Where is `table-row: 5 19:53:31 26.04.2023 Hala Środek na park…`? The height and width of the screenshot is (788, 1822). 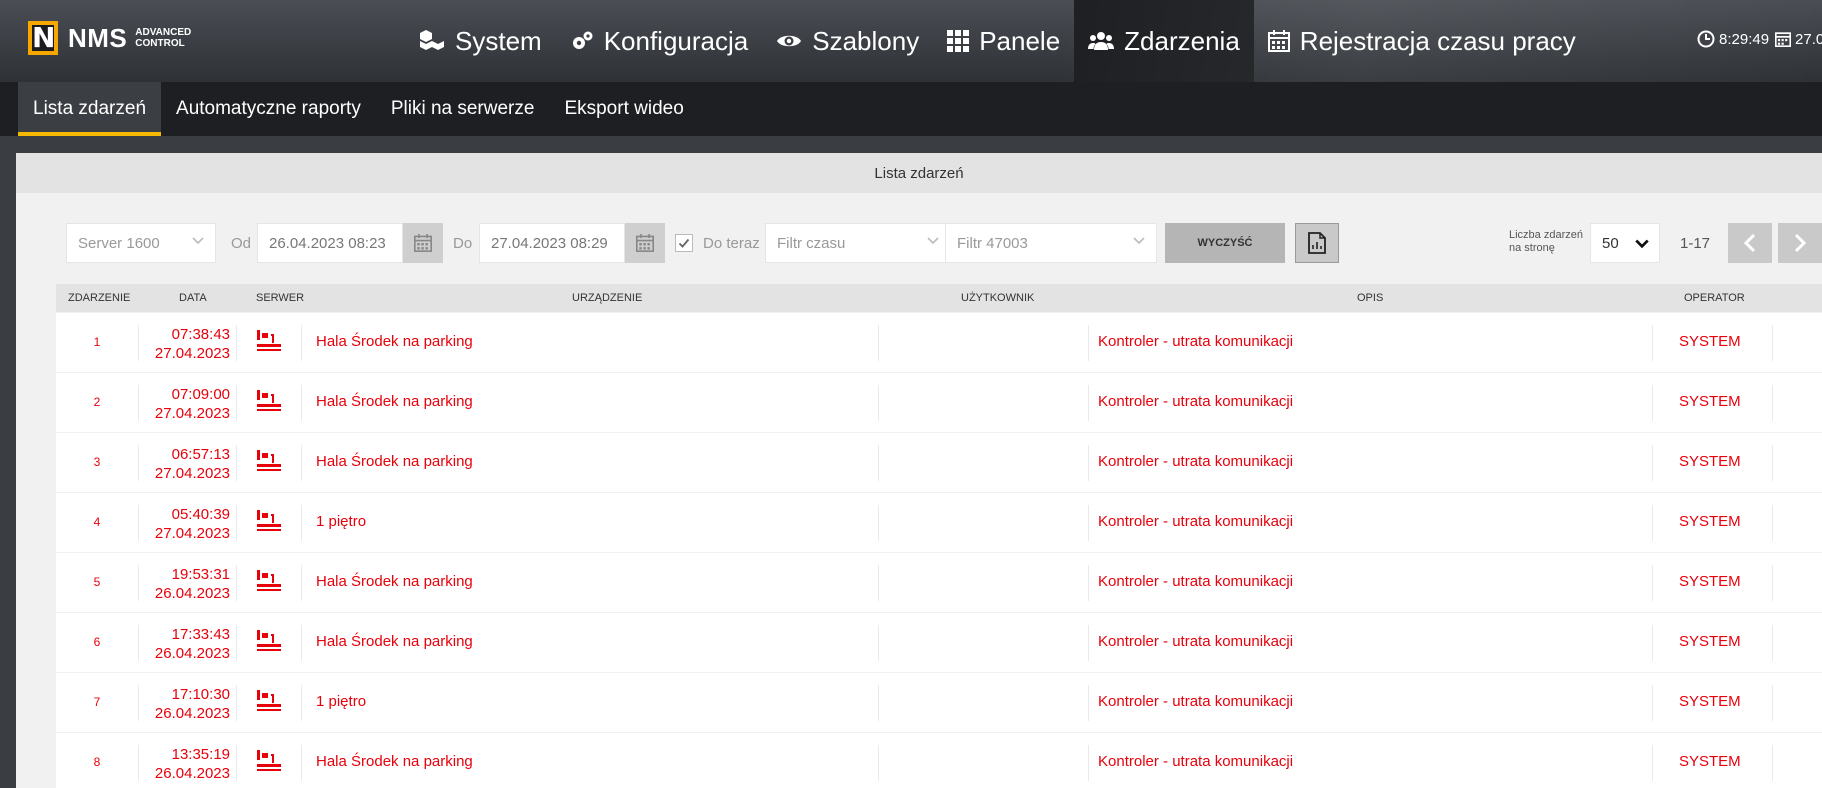
table-row: 5 19:53:31 26.04.2023 Hala Środek na park… is located at coordinates (939, 582).